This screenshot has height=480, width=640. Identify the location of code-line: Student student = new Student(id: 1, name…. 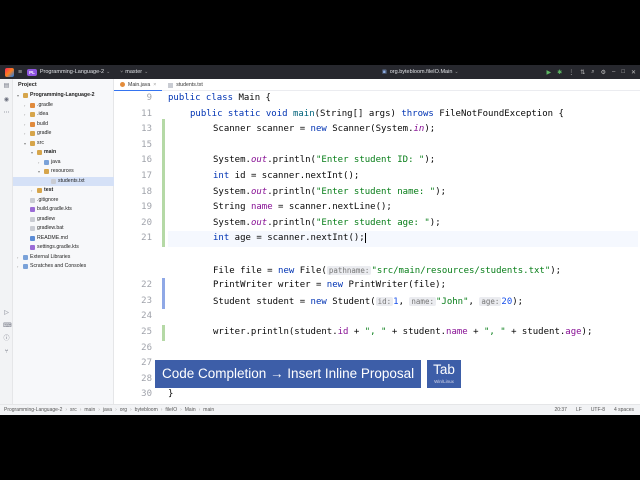
(368, 301).